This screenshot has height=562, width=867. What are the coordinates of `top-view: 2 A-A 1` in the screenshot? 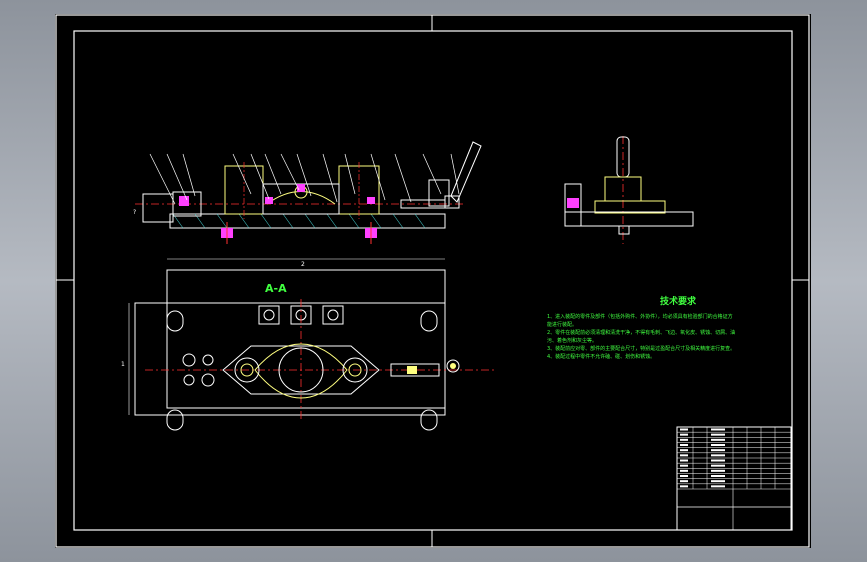 It's located at (308, 344).